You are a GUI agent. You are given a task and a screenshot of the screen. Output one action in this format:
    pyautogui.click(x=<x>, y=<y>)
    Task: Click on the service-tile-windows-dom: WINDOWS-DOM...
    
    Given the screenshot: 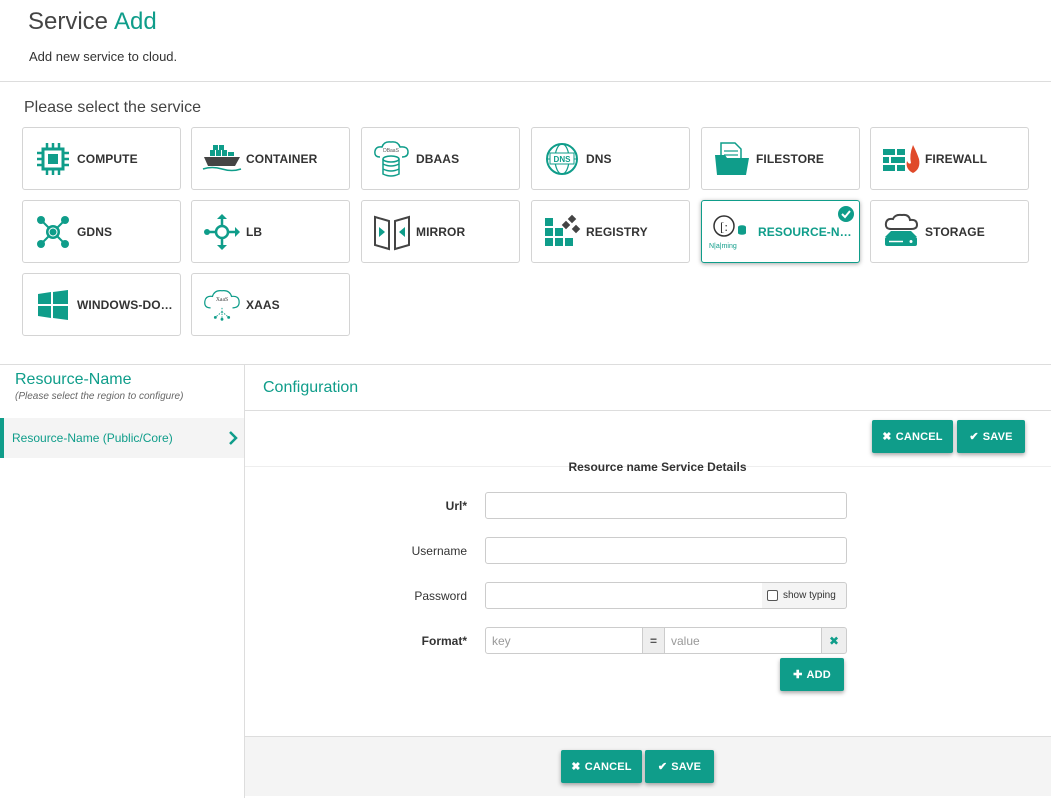 What is the action you would take?
    pyautogui.click(x=101, y=304)
    